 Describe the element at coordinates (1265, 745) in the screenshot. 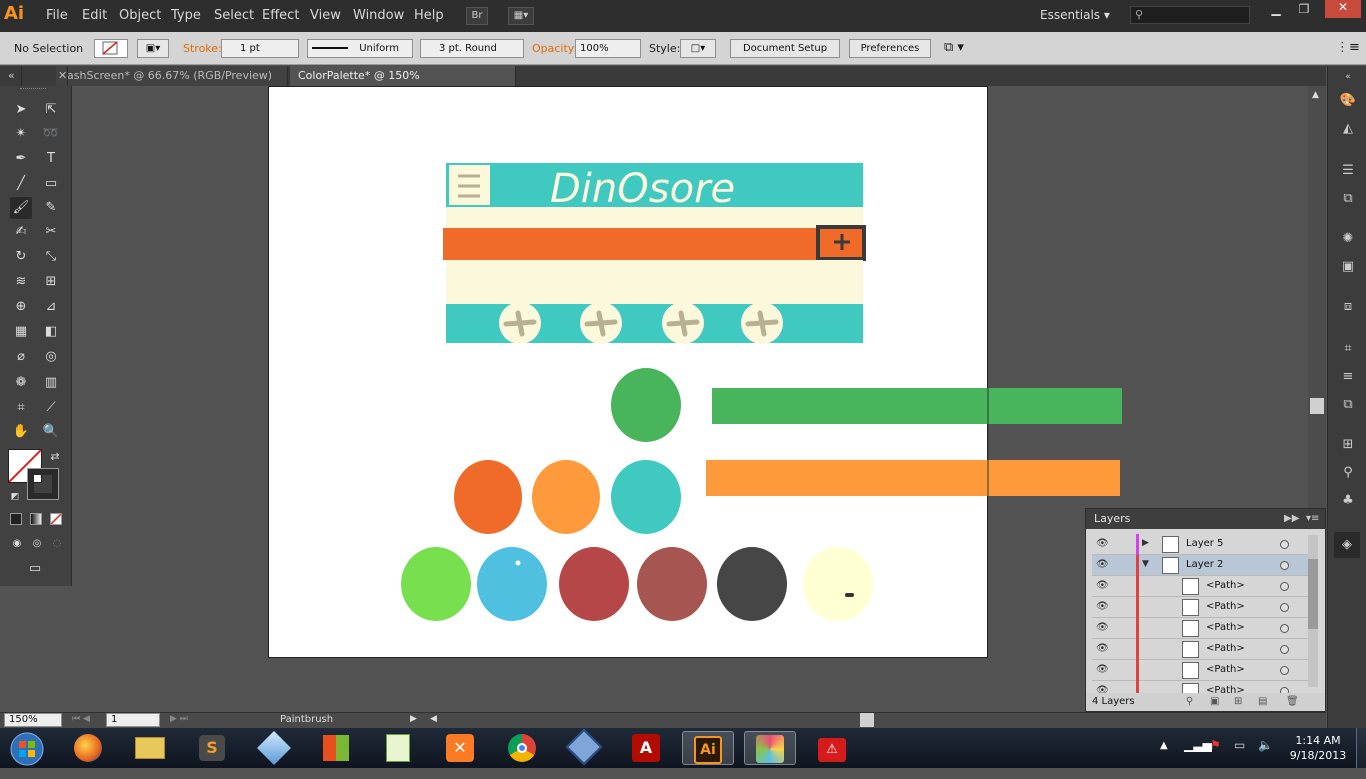

I see `volume-icon: 🔈` at that location.